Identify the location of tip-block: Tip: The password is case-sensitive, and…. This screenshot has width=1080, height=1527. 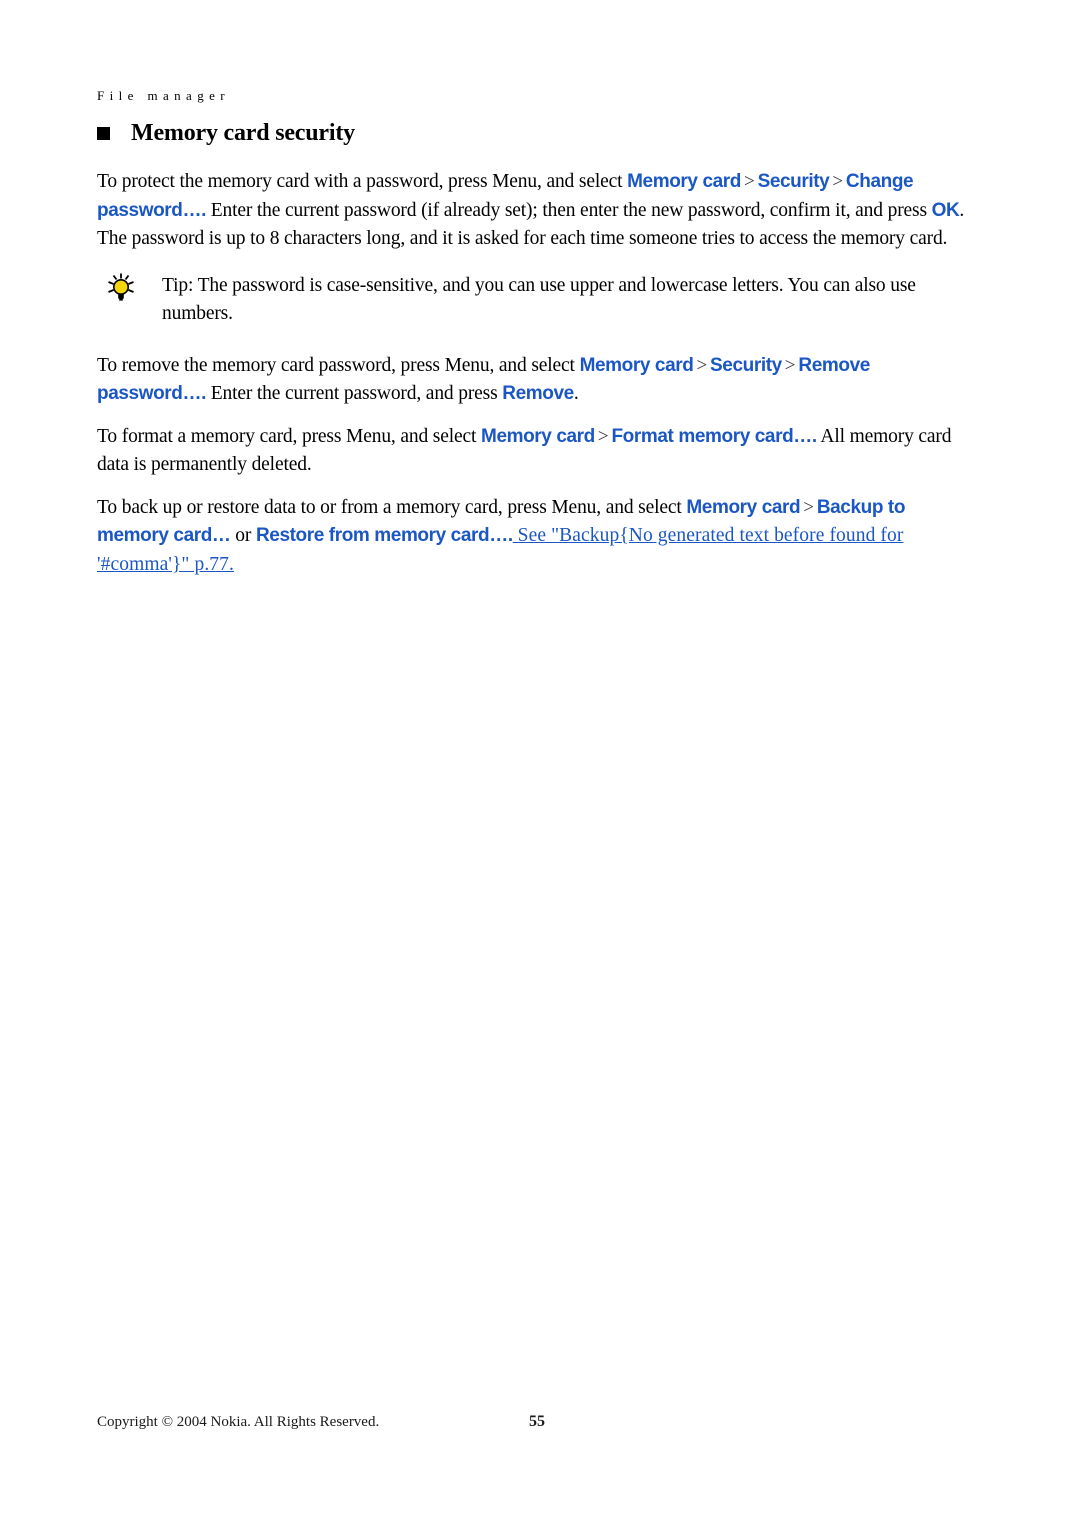
(538, 300).